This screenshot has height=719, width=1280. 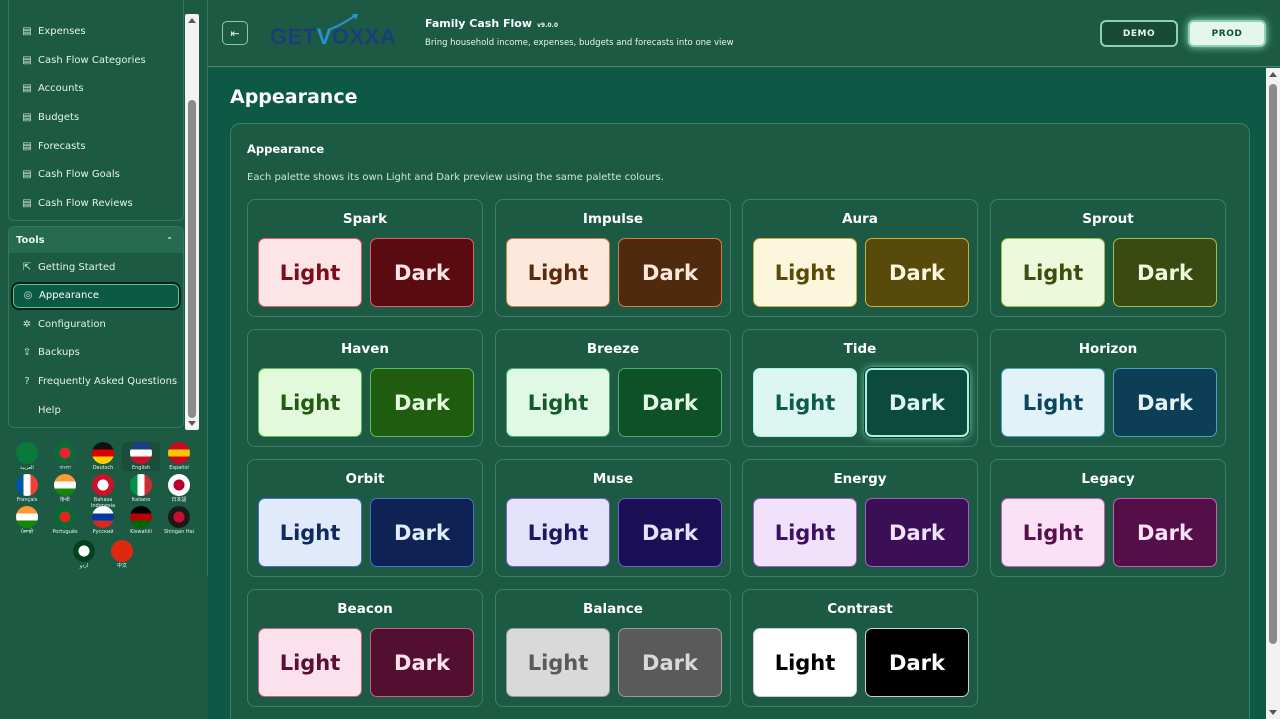 What do you see at coordinates (235, 33) in the screenshot?
I see `collapse-sidebar-button: ⇤` at bounding box center [235, 33].